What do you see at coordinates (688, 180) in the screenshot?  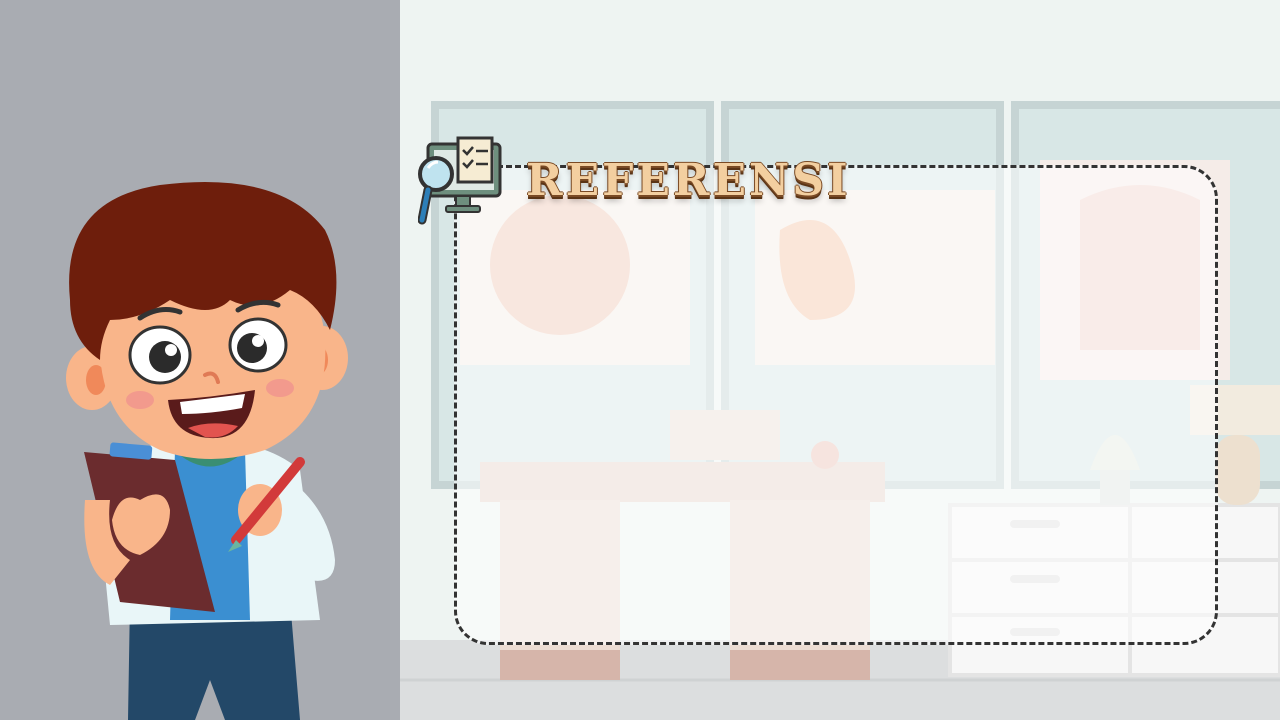 I see `page-title: REFERENSI` at bounding box center [688, 180].